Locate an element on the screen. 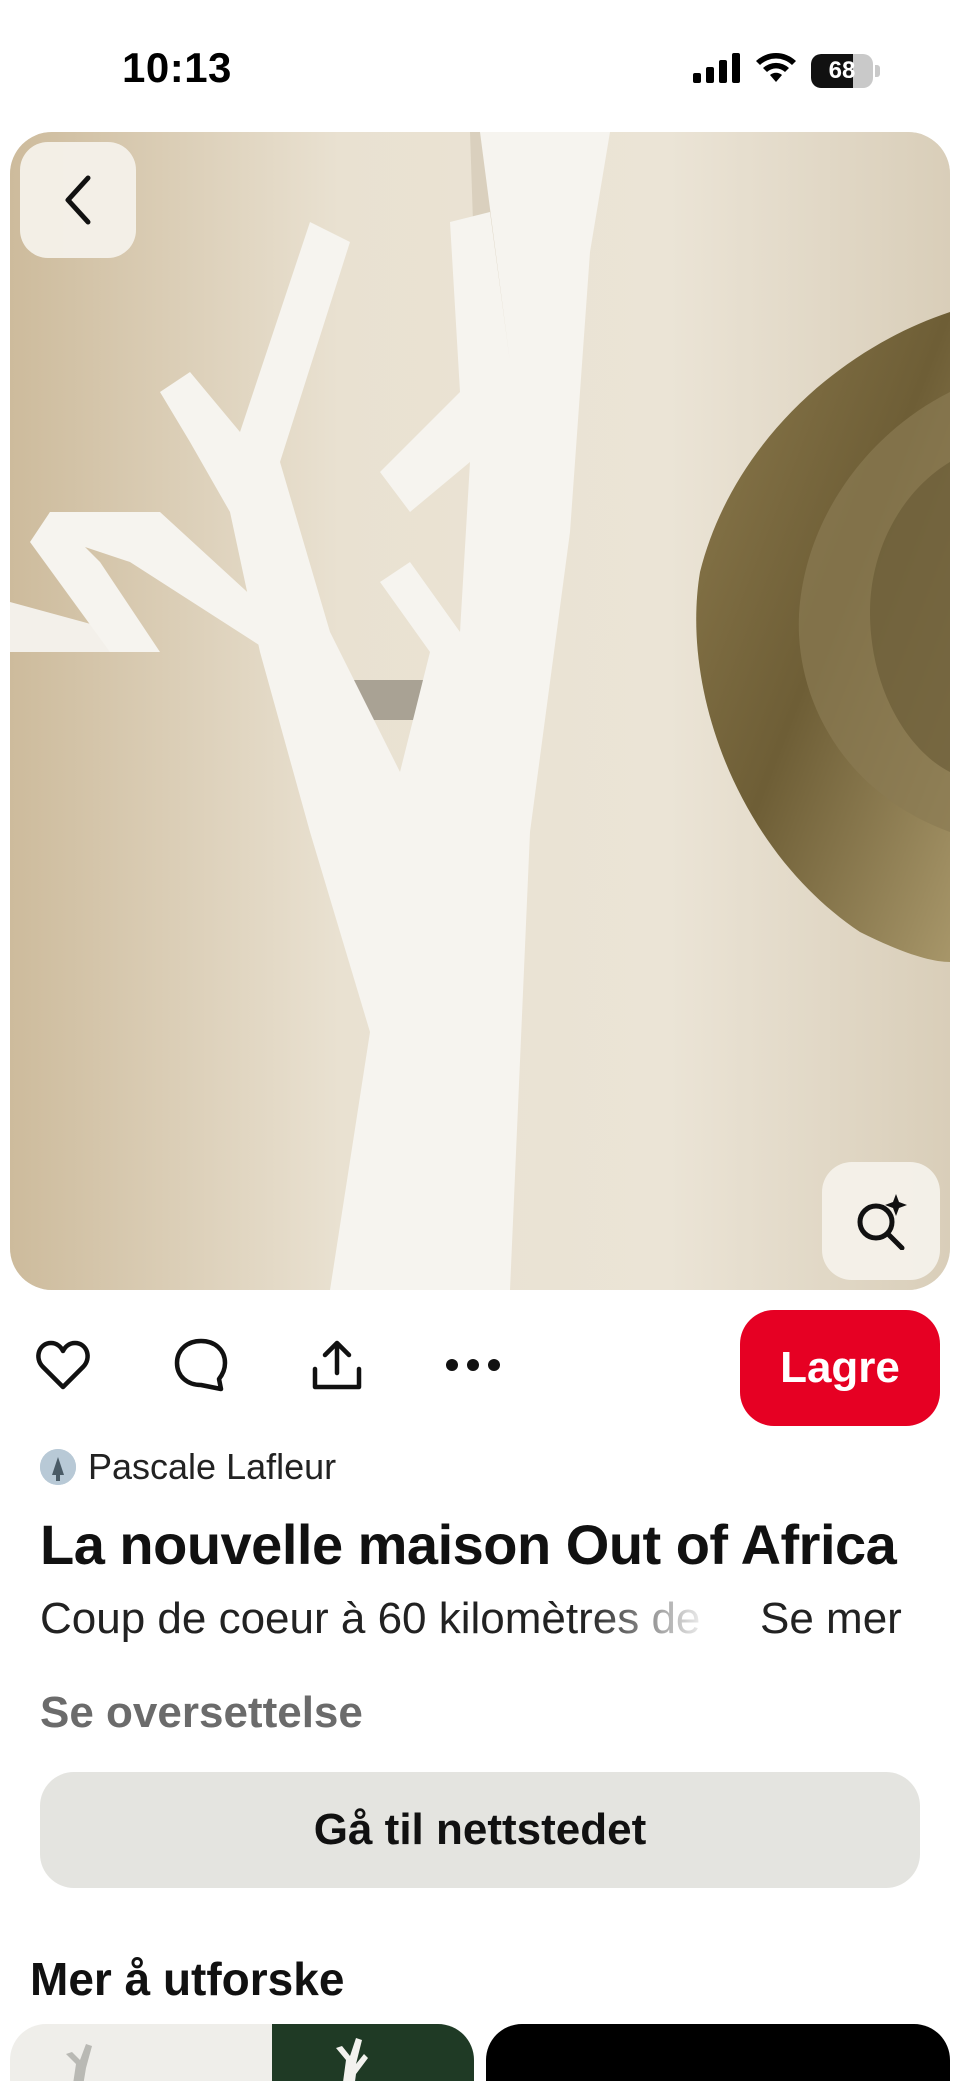  explore-more-heading: Mer å utforske is located at coordinates (187, 1979).